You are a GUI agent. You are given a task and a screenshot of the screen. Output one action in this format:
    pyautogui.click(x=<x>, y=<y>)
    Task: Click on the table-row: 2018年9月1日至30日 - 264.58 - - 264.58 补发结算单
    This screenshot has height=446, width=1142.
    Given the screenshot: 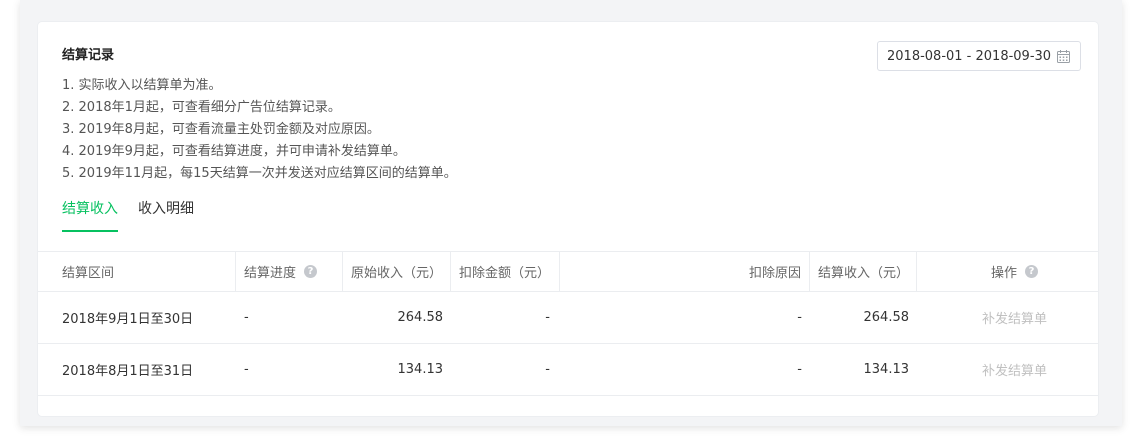 What is the action you would take?
    pyautogui.click(x=568, y=318)
    